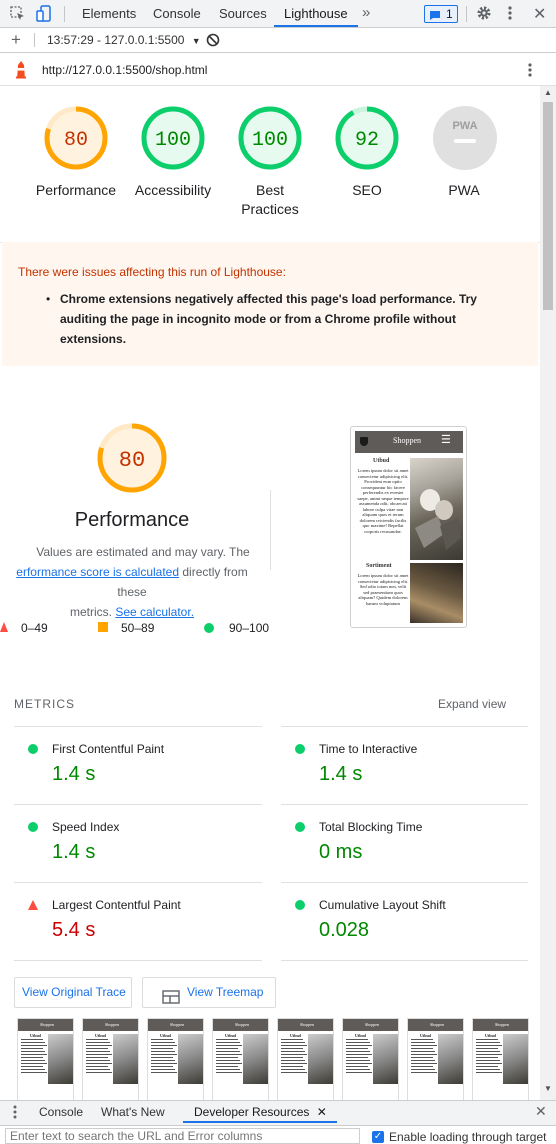 The height and width of the screenshot is (1144, 556). What do you see at coordinates (548, 593) in the screenshot?
I see `report-scrollbar: ▲ ▼` at bounding box center [548, 593].